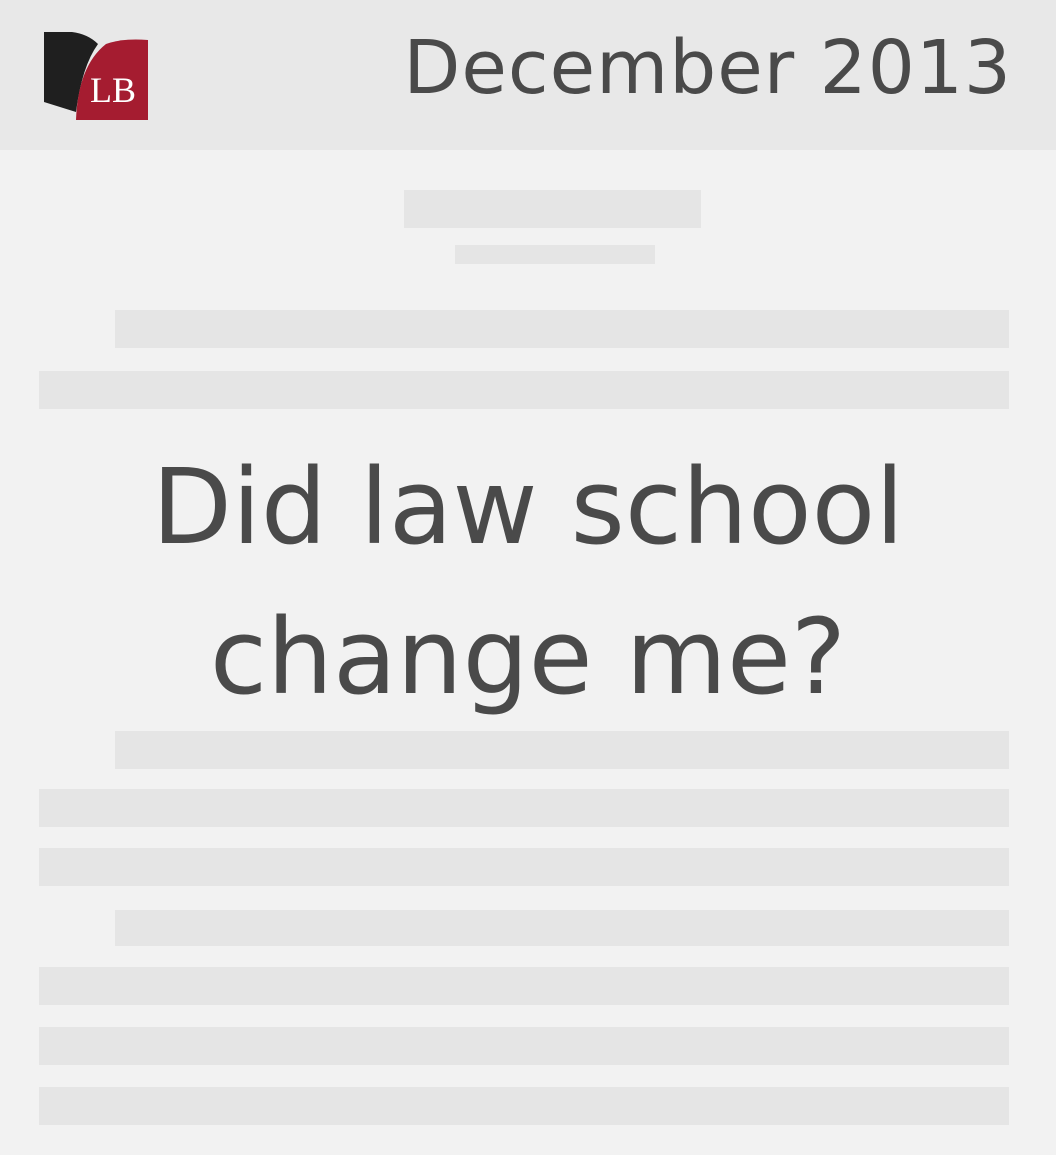 The image size is (1056, 1155). I want to click on lb-logo-mark: LB, so click(96, 76).